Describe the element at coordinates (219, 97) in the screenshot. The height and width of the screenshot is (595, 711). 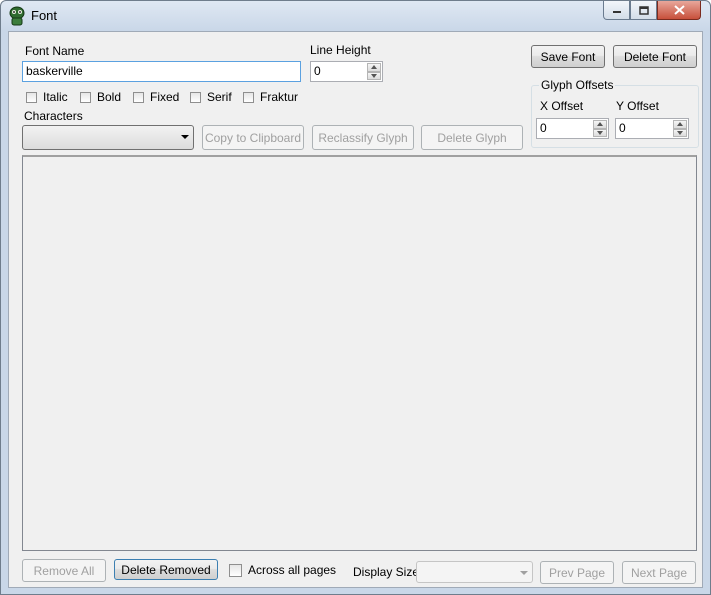
I see `checkbox-label: Serif` at that location.